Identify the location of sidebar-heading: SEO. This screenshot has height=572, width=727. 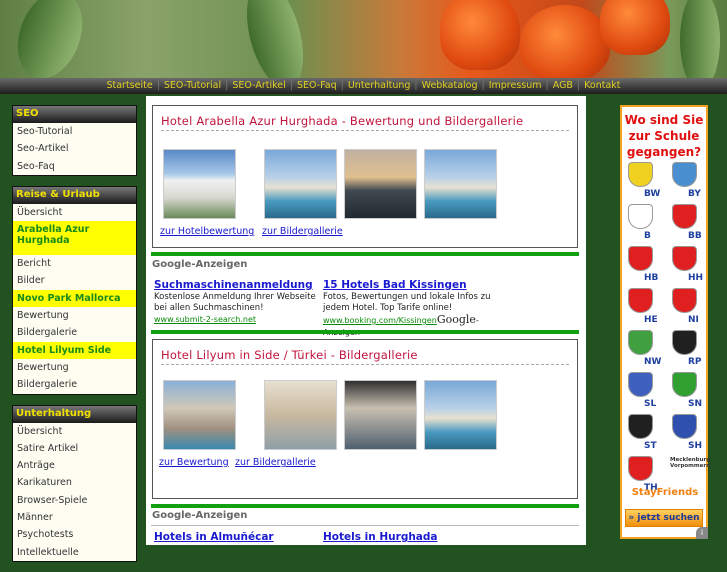
(74, 114).